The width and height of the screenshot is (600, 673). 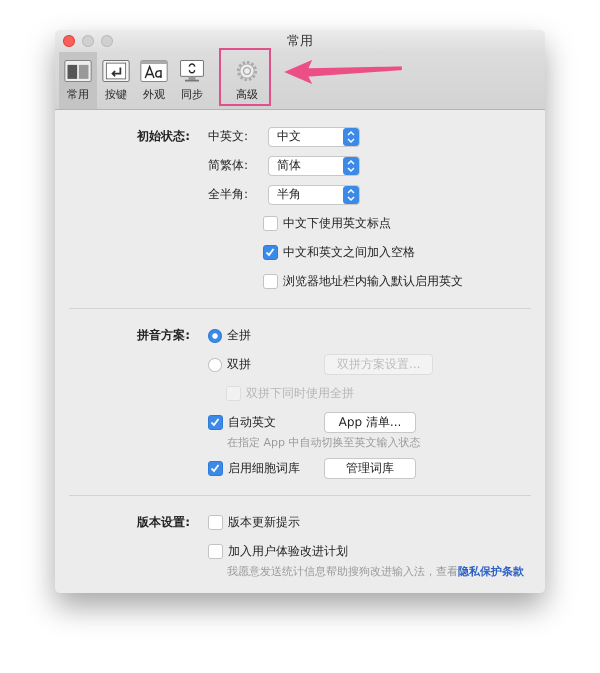 I want to click on checkbox-option: 版本更新提示, so click(x=254, y=522).